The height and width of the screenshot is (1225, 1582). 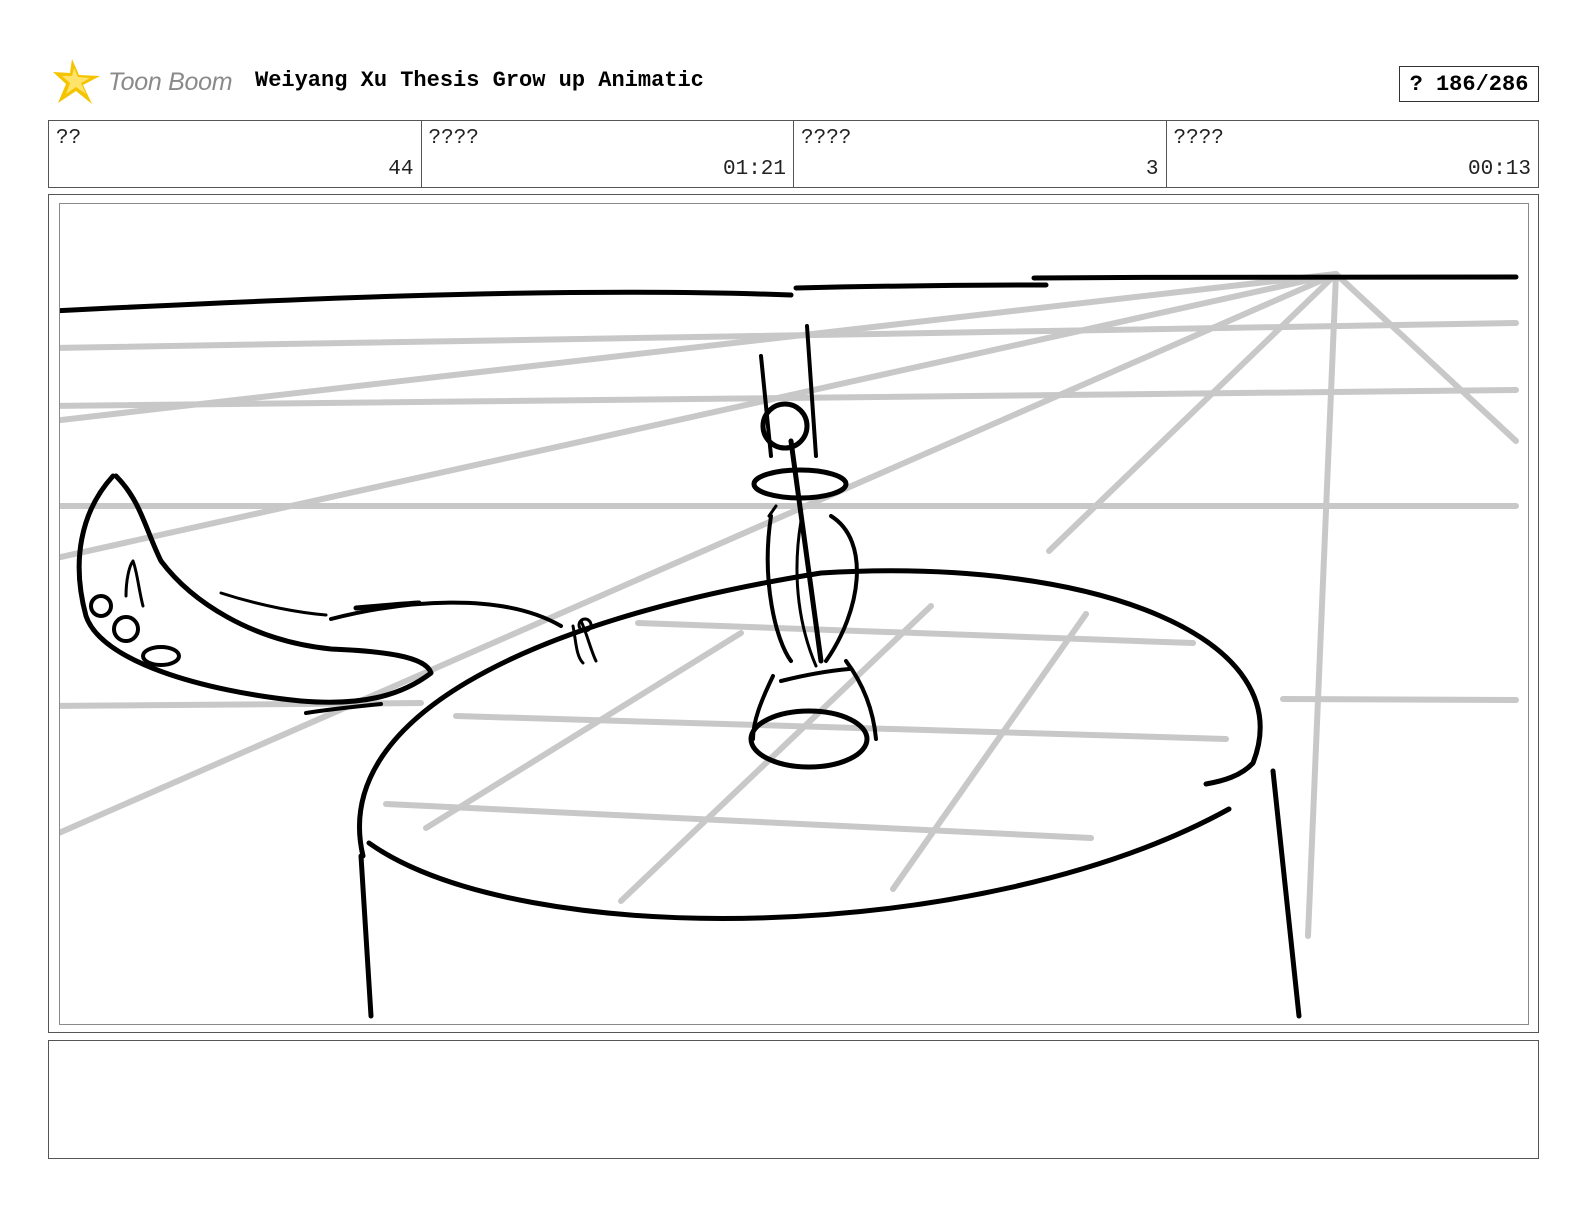 I want to click on panel-info-row: ?? 44 ???? 01:21 ???? 3 ???? 00:13, so click(x=793, y=154).